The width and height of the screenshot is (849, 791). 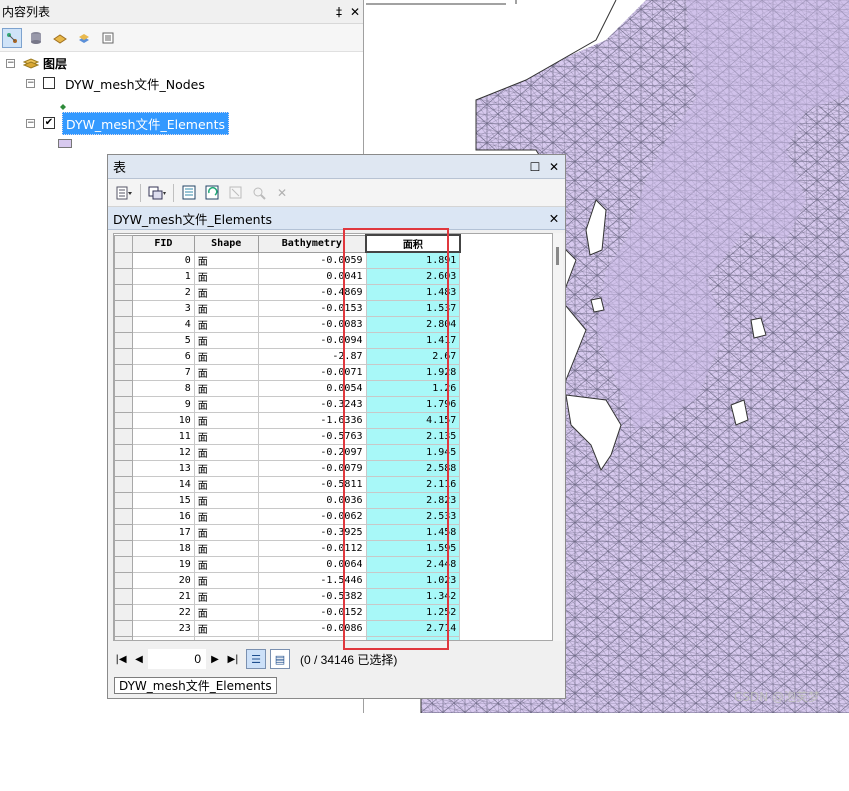 What do you see at coordinates (333, 516) in the screenshot?
I see `table-row: 16 面 -0.0062 2.533` at bounding box center [333, 516].